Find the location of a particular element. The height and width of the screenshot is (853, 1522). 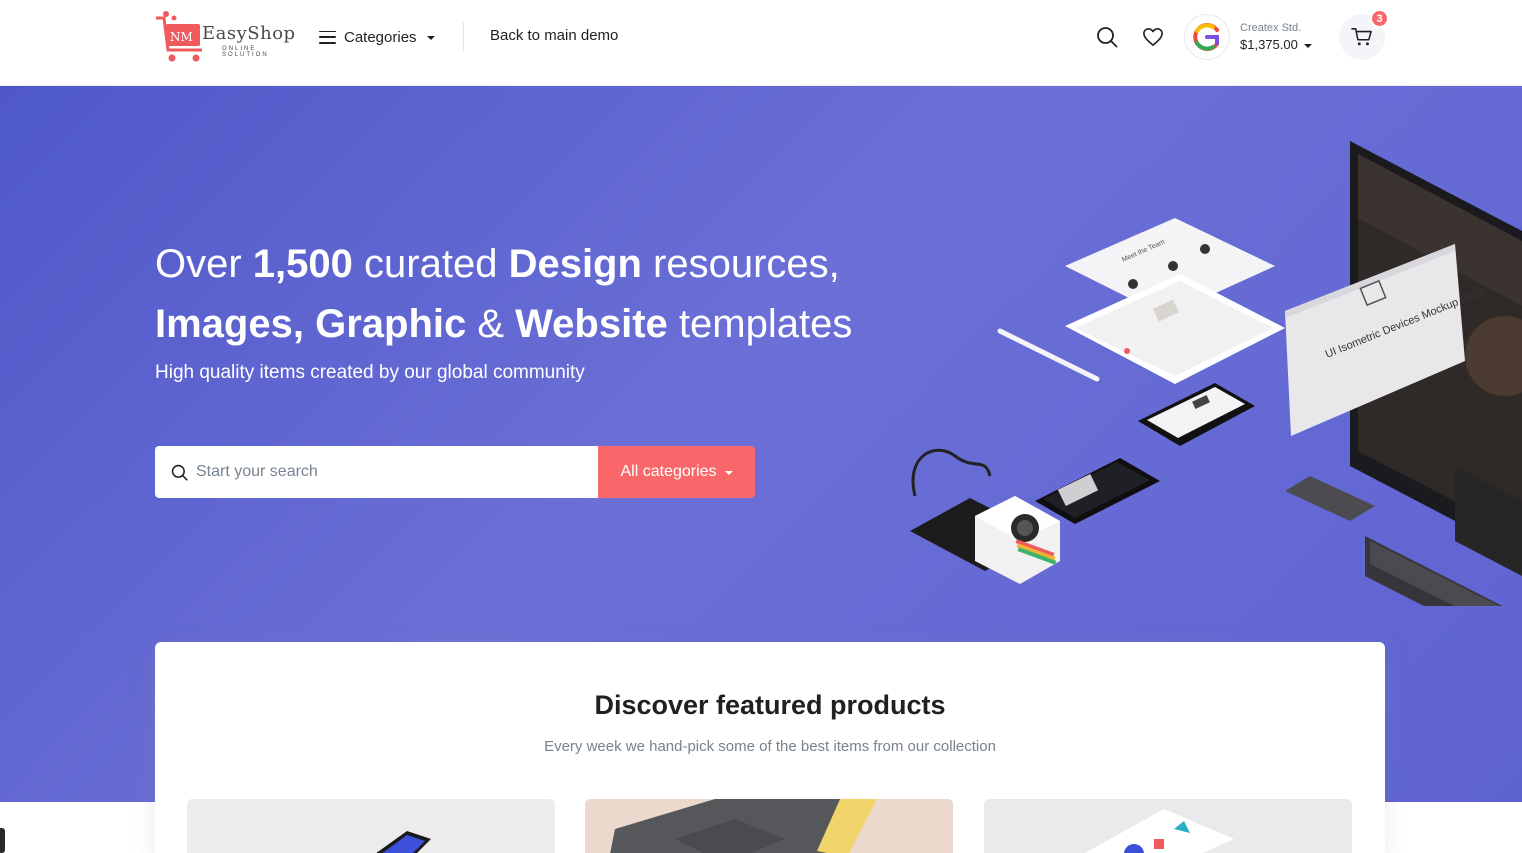

account-name: Createx Std. is located at coordinates (1271, 28).